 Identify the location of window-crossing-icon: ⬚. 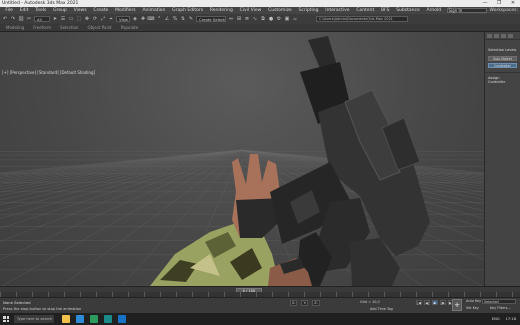
(79, 19).